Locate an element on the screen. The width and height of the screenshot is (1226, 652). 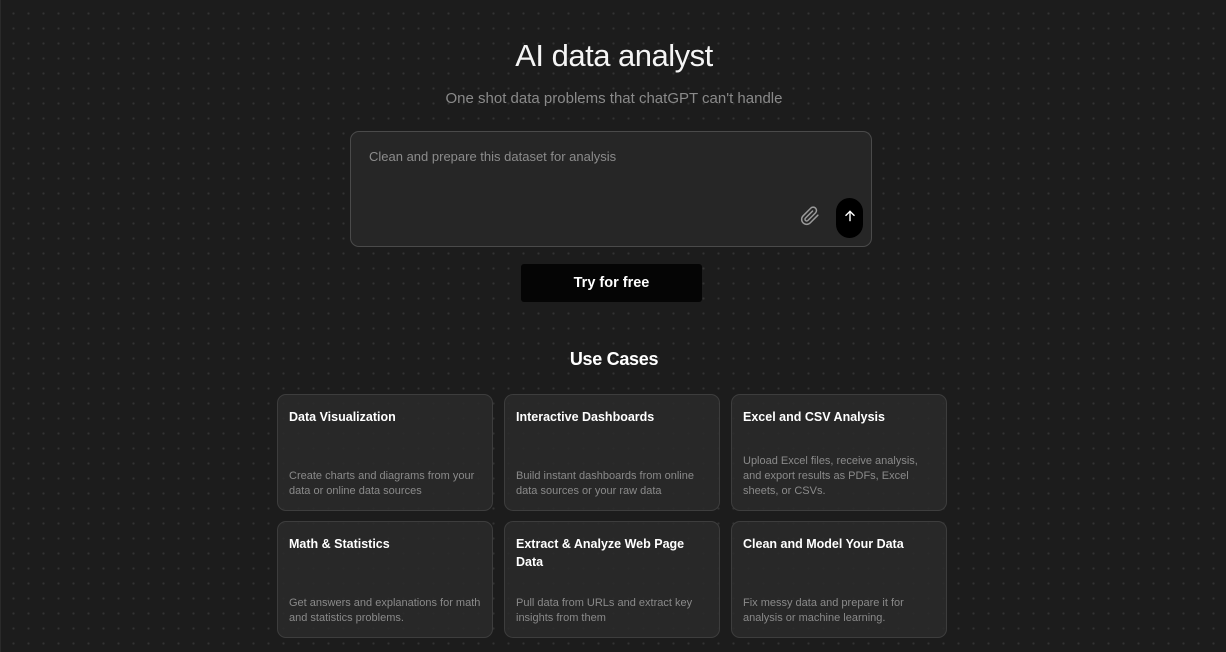
attach-file-button is located at coordinates (810, 218).